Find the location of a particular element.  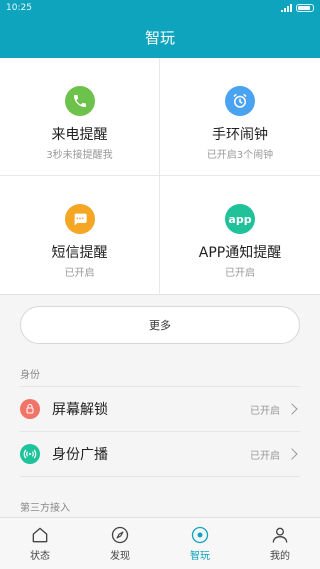

tile-app-notification: app APP通知提醒 已开启 is located at coordinates (240, 235).